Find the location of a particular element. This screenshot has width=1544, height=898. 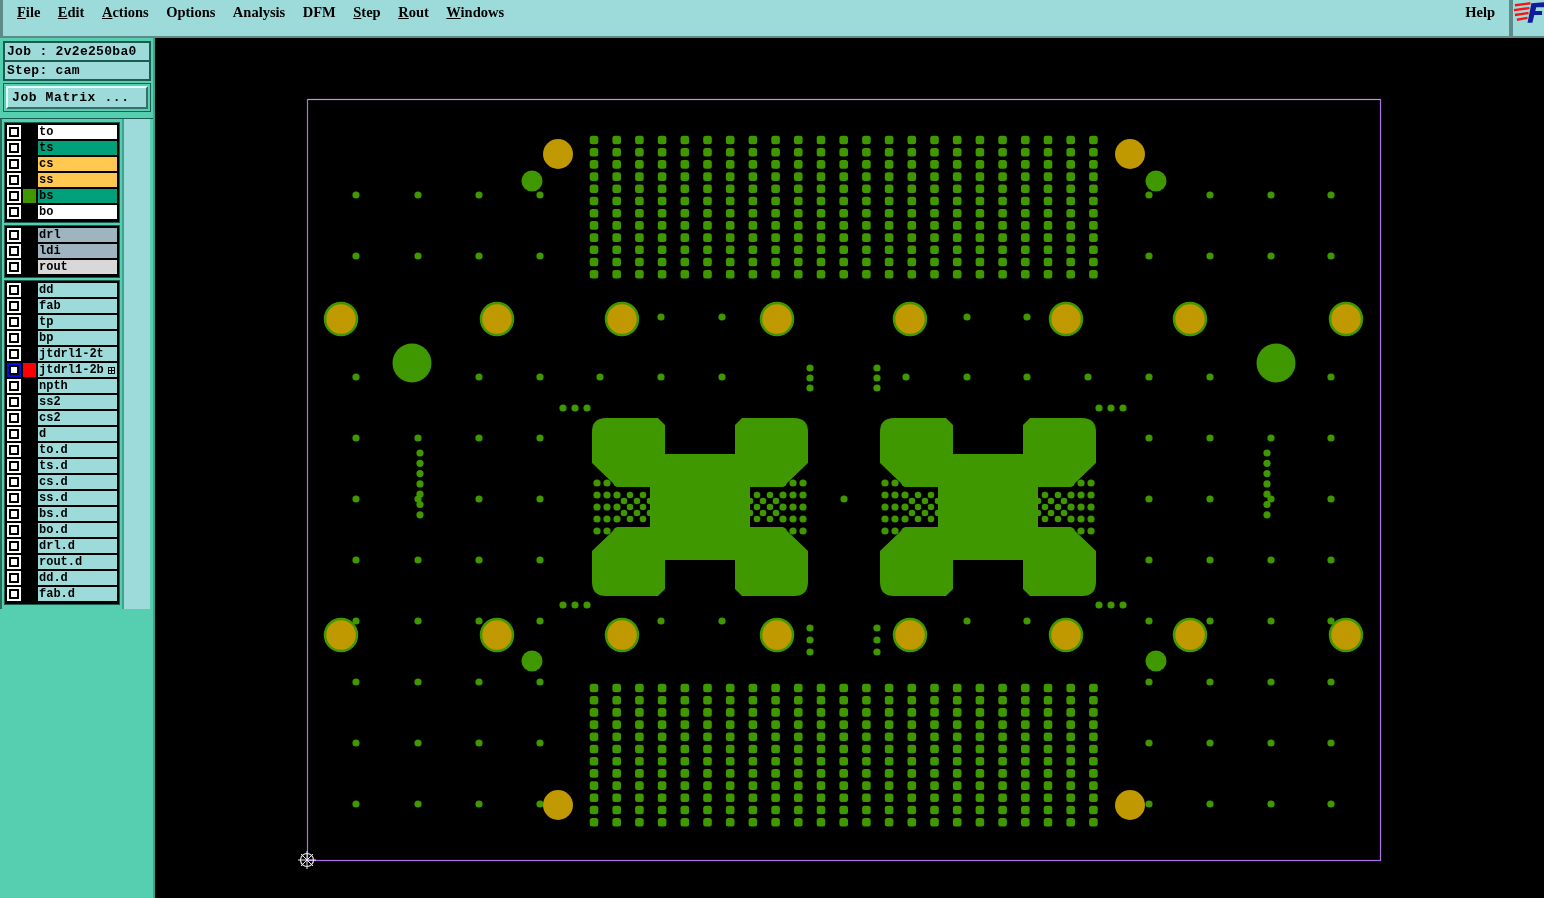

layer-name: bo is located at coordinates (77, 212).